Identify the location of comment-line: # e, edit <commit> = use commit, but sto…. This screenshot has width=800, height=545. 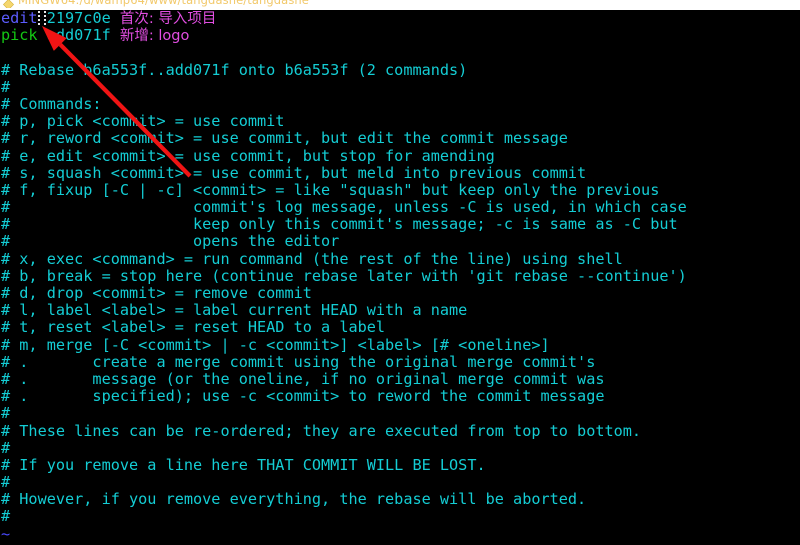
(248, 155).